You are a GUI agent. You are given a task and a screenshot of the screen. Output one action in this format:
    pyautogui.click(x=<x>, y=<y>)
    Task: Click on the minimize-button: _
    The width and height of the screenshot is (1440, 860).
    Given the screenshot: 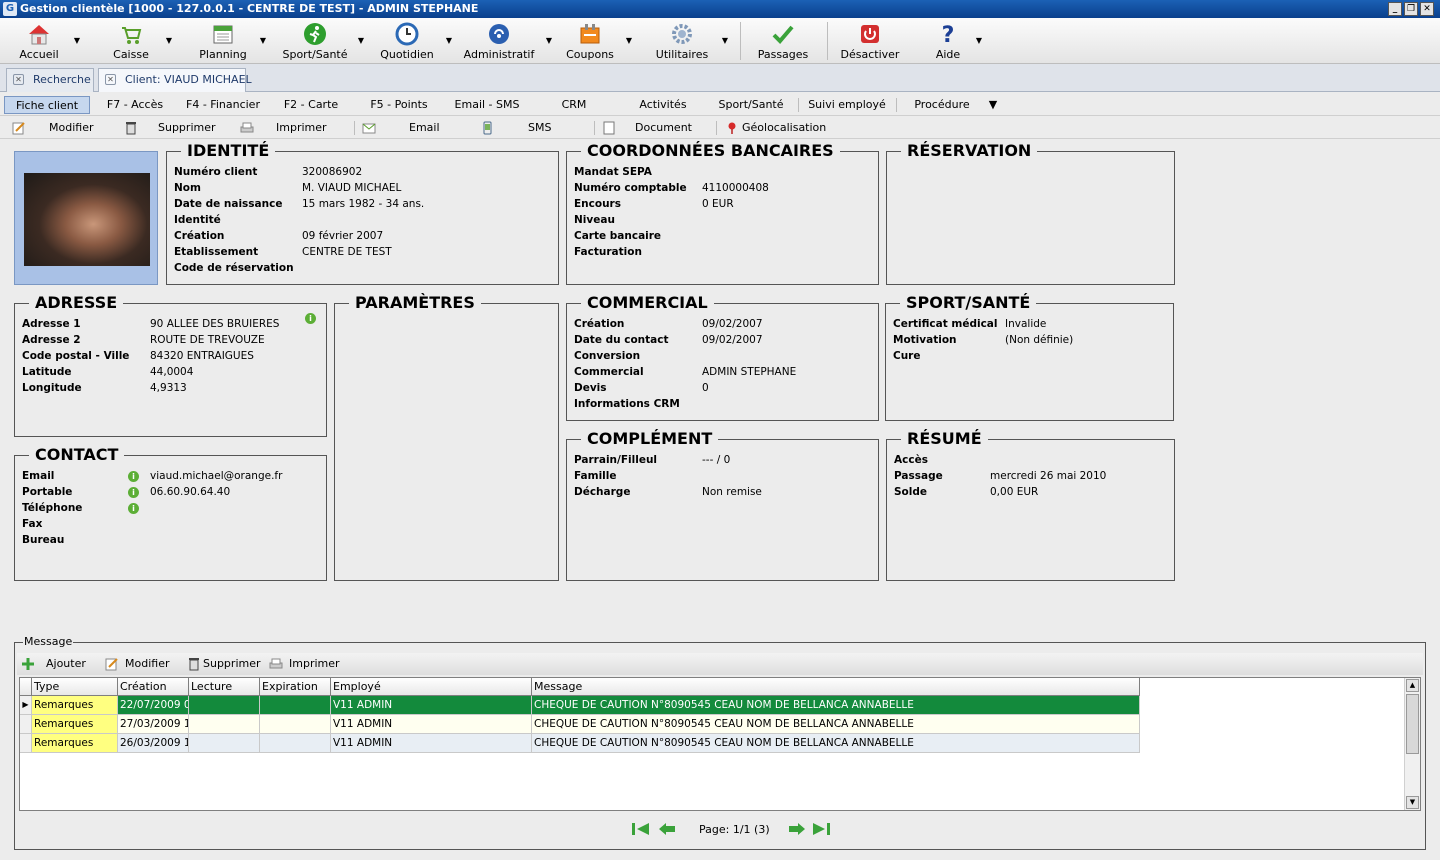 What is the action you would take?
    pyautogui.click(x=1395, y=9)
    